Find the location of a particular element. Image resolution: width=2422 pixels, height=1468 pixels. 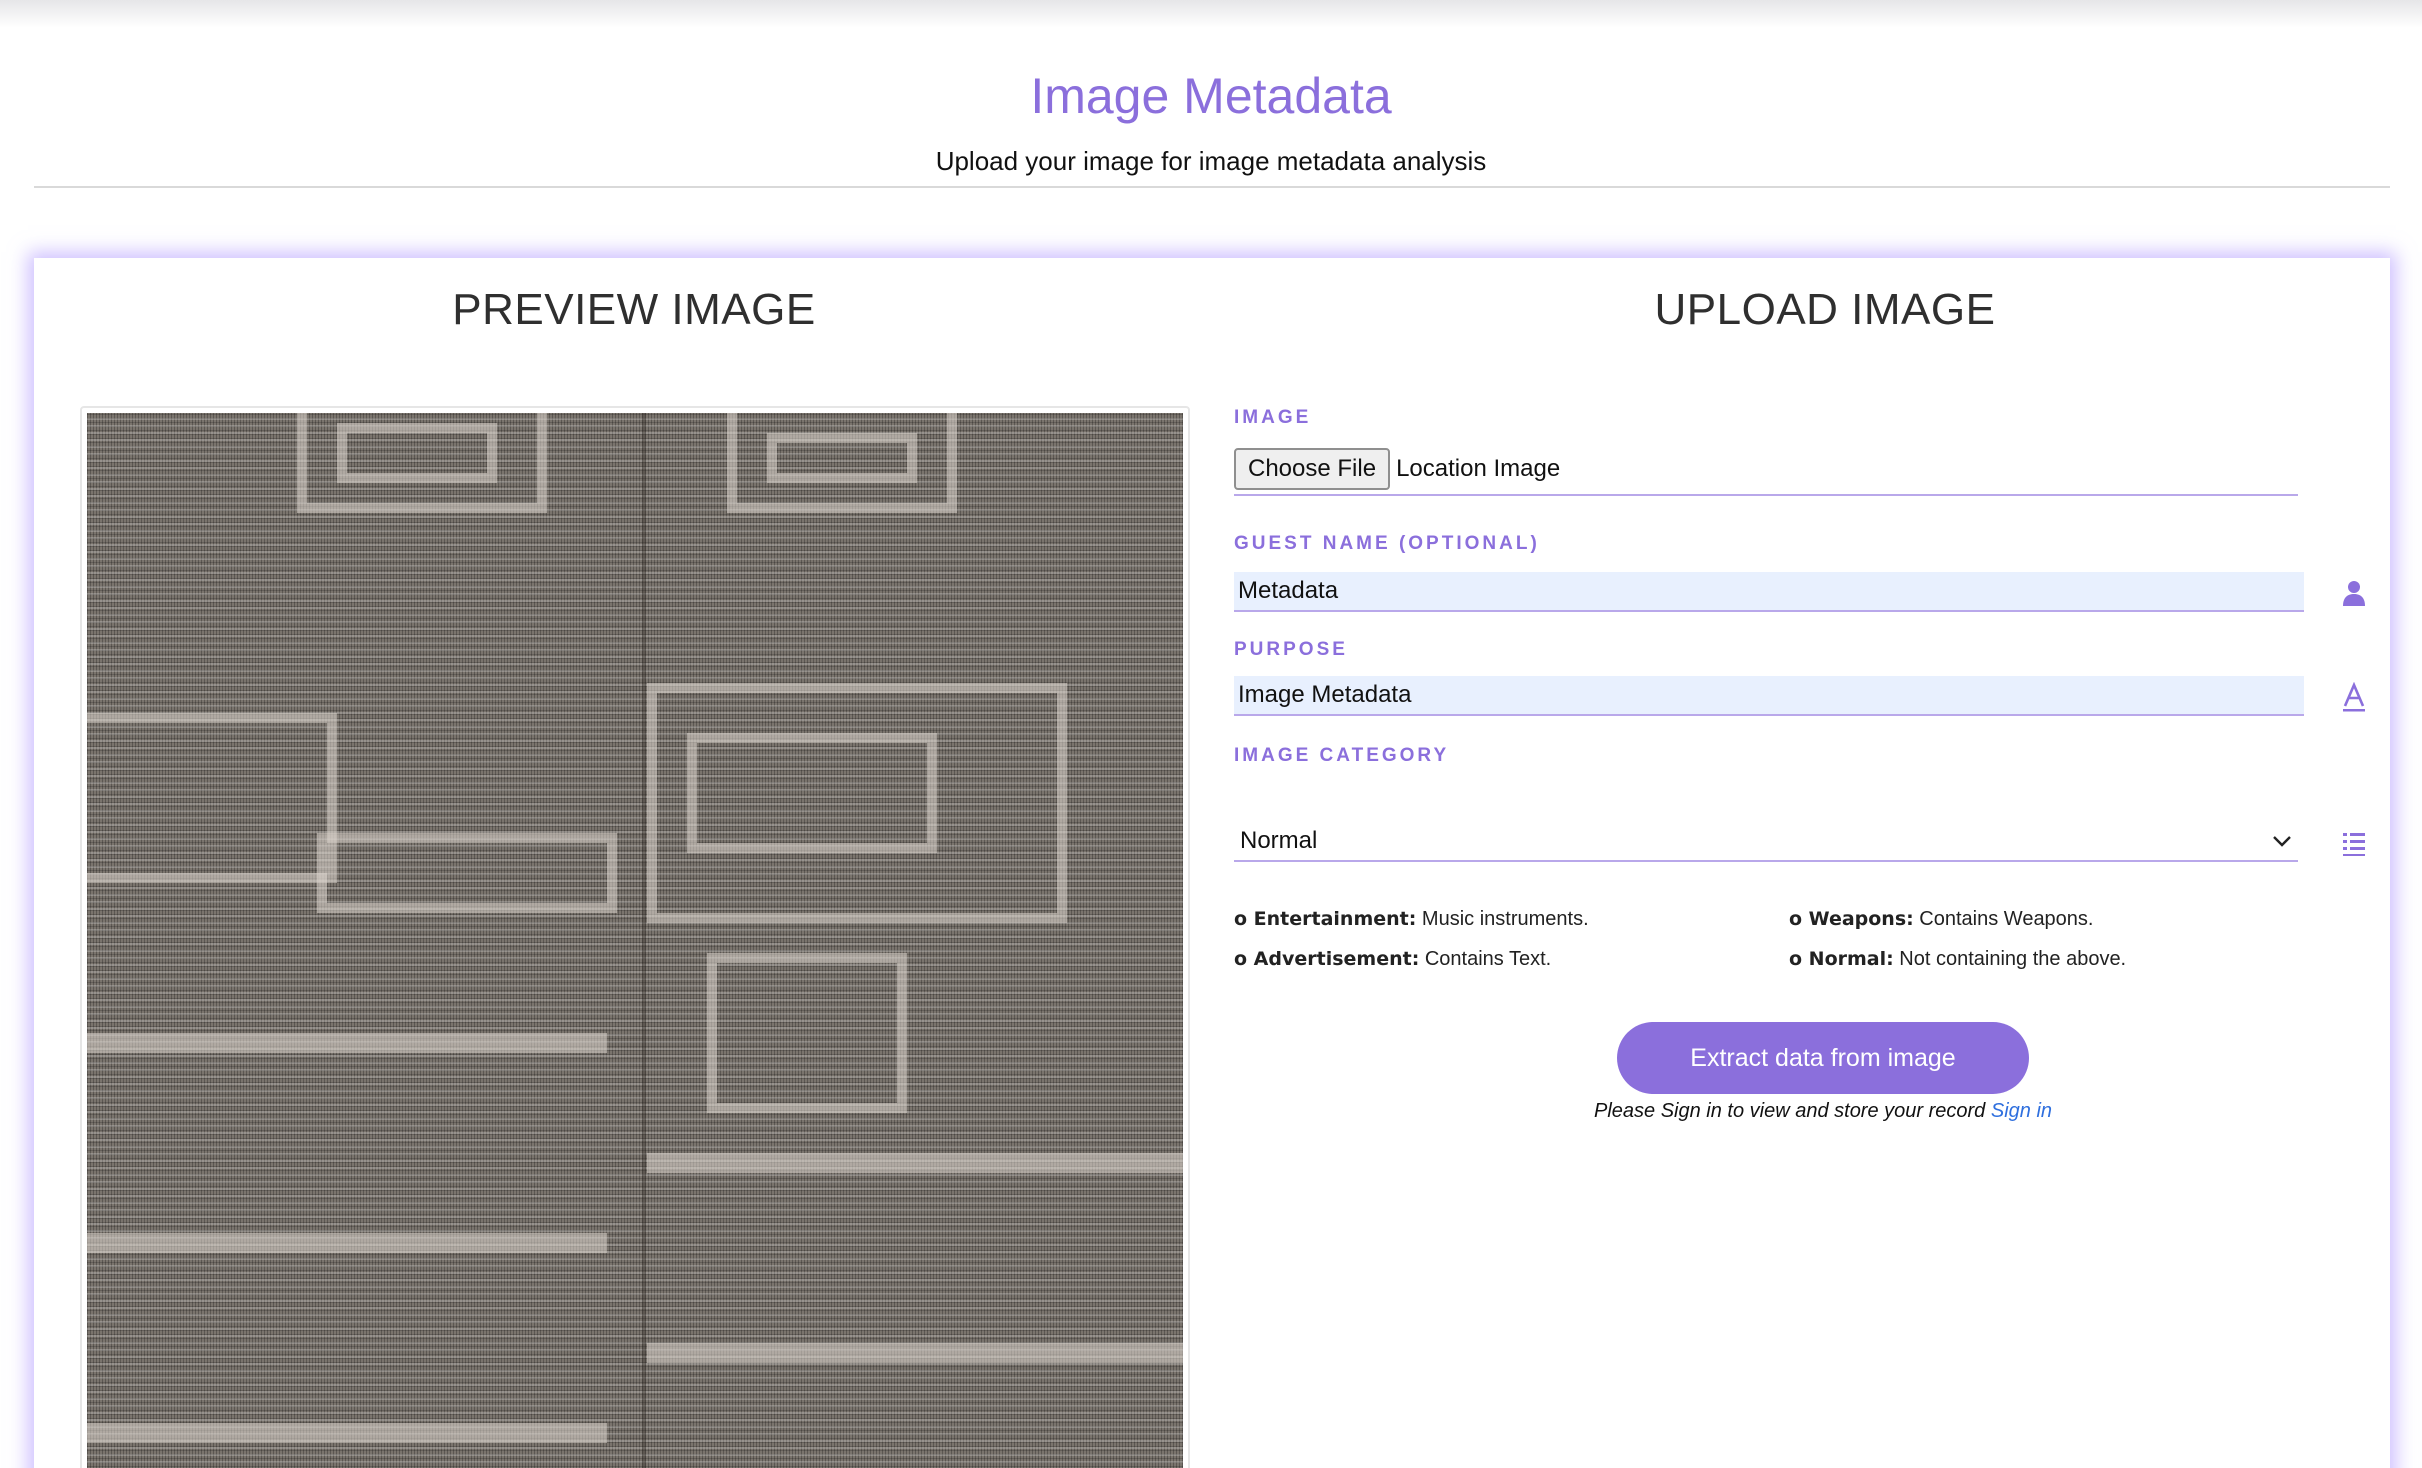

legend-item-normal: o Normal: Not containing the above. is located at coordinates (1957, 959).